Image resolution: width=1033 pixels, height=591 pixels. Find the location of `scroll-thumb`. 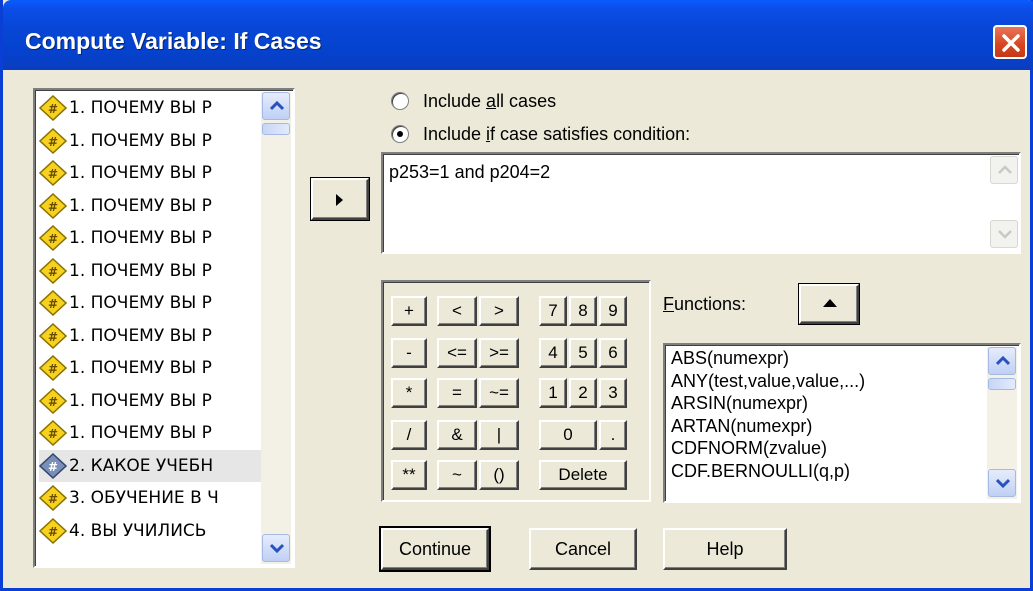

scroll-thumb is located at coordinates (276, 129).